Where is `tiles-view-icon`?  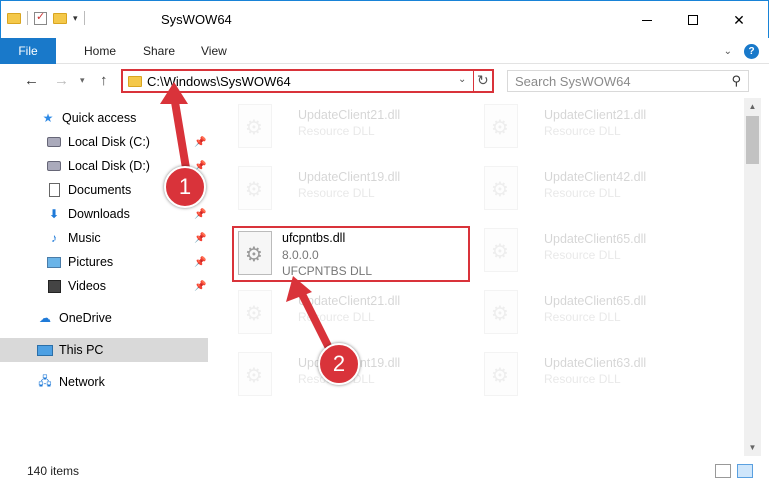 tiles-view-icon is located at coordinates (745, 471).